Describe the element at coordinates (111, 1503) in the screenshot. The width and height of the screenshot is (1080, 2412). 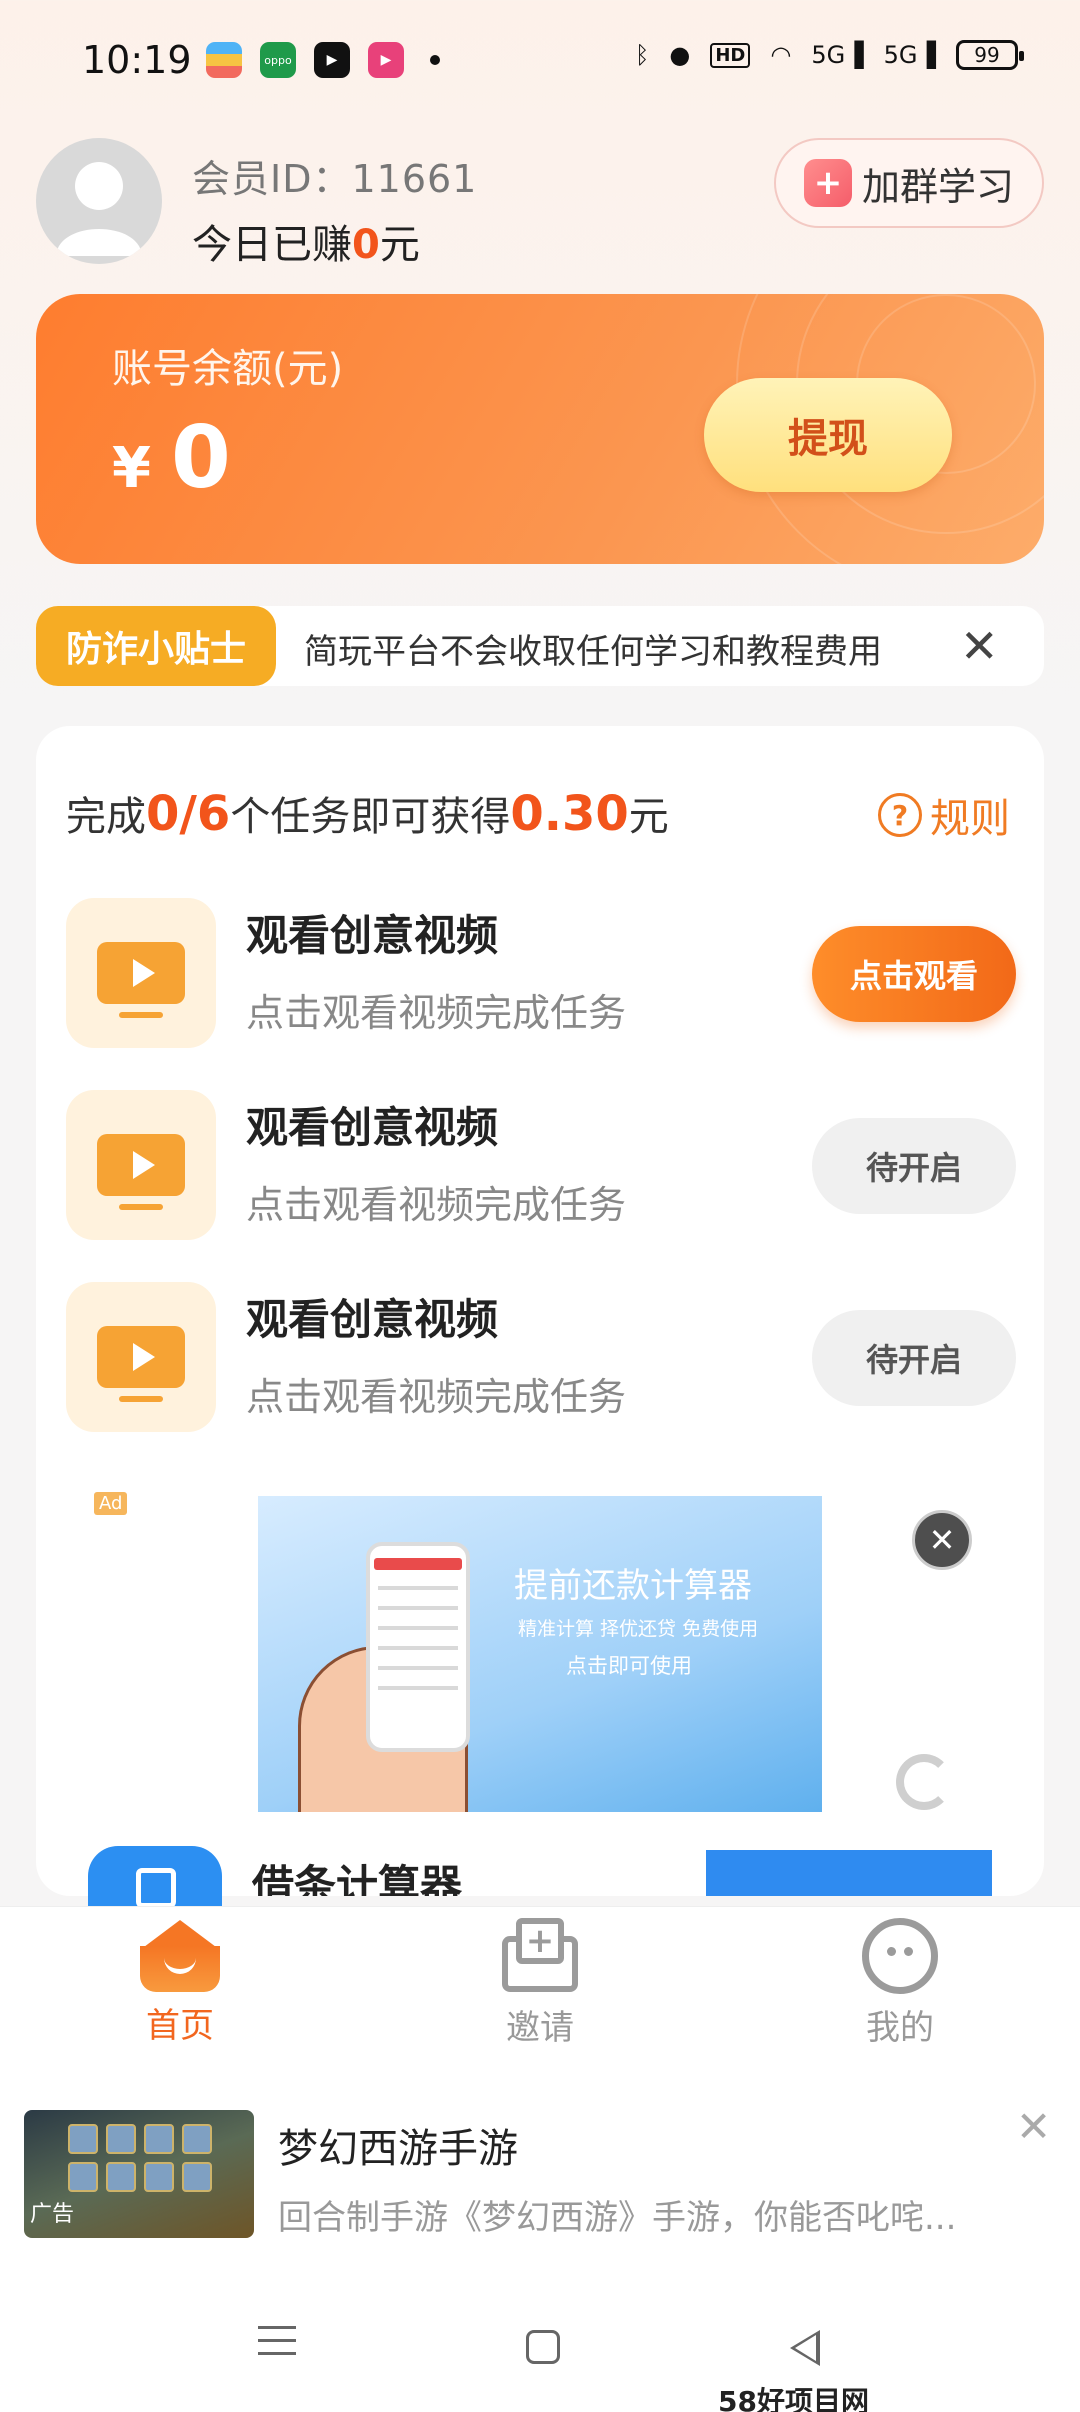
I see `ad-tag: Ad` at that location.